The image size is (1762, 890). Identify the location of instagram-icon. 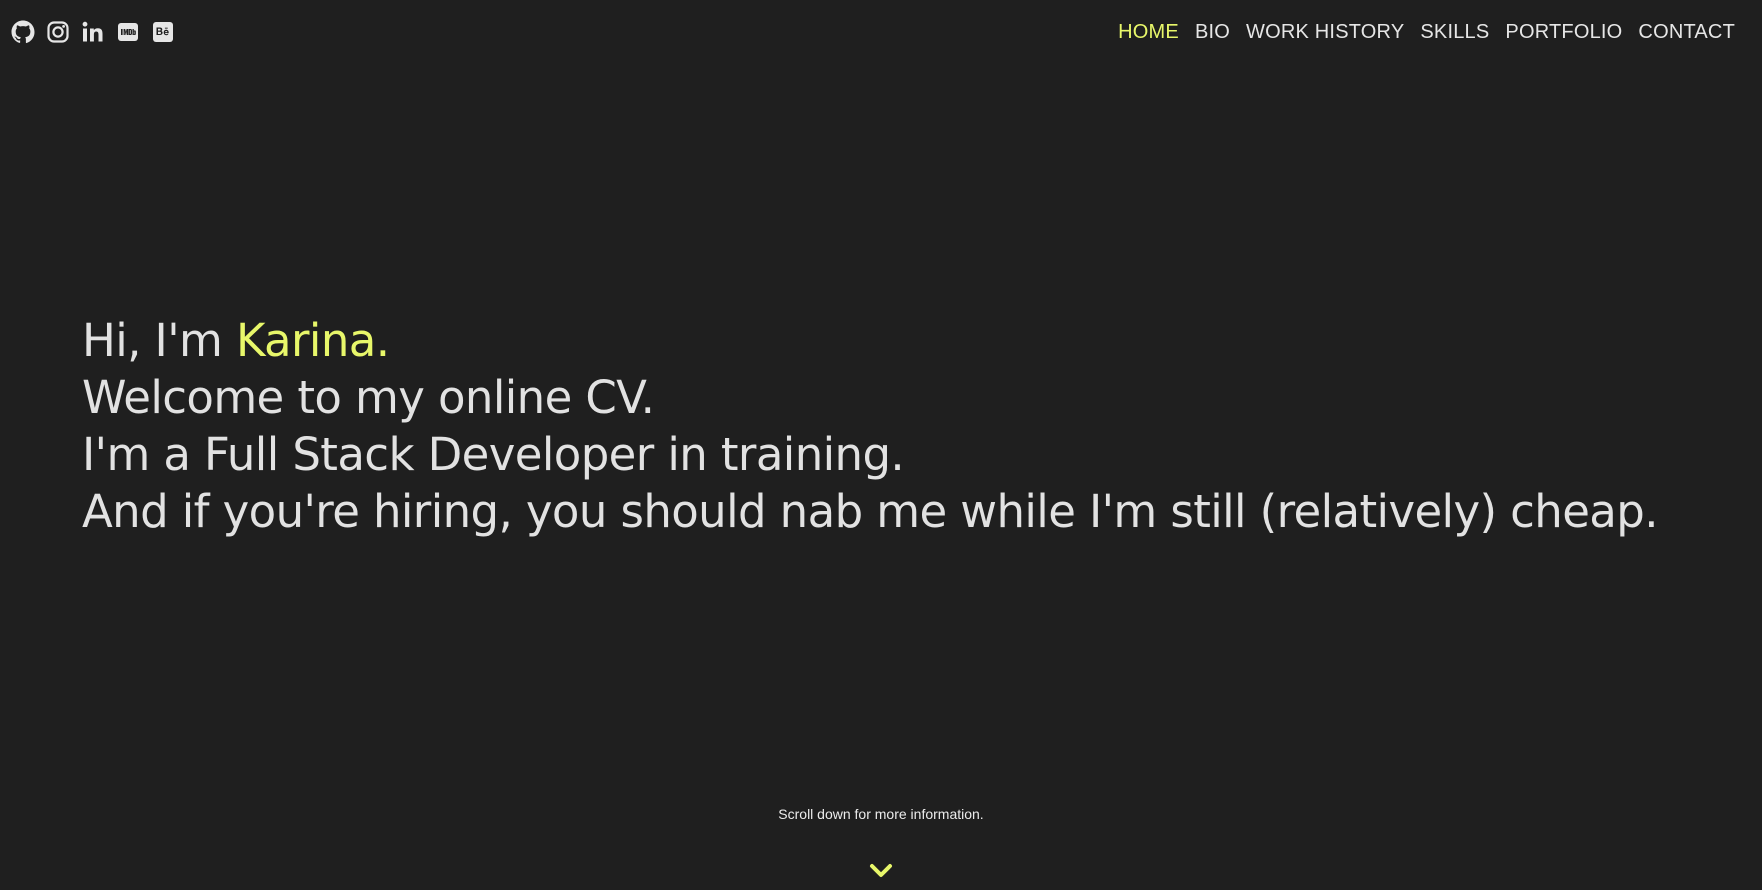
(58, 32).